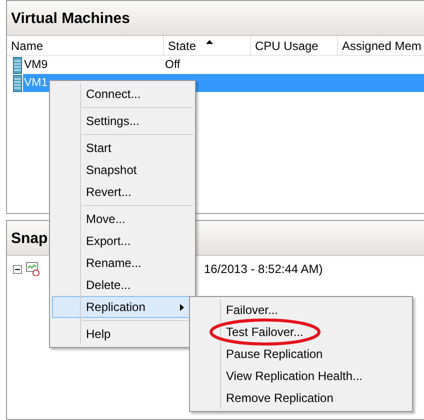 The image size is (424, 420). Describe the element at coordinates (173, 65) in the screenshot. I see `vm-state: Off` at that location.